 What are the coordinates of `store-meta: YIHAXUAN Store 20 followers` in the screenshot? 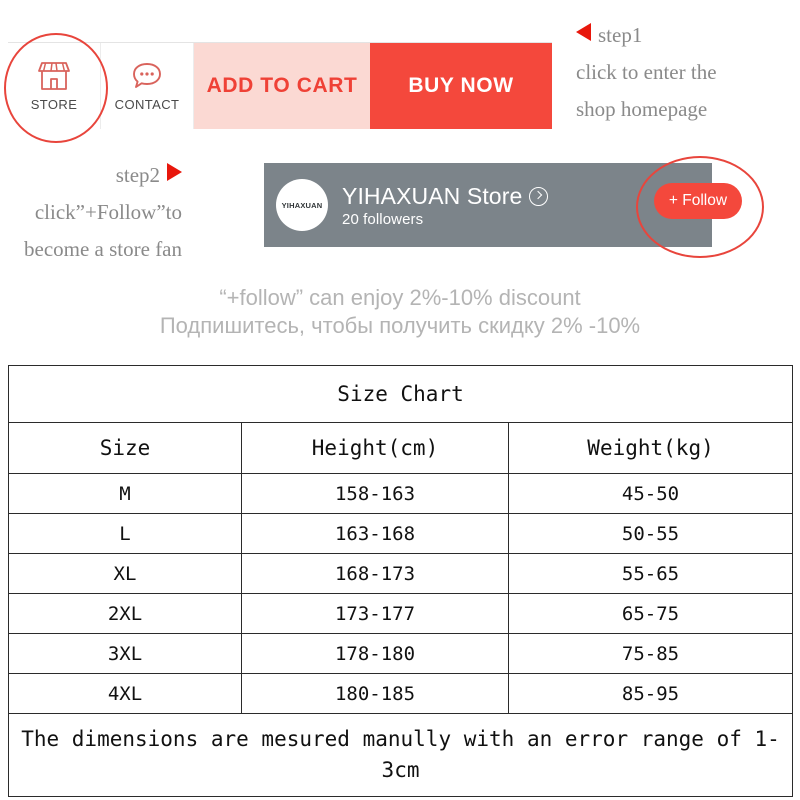 It's located at (445, 205).